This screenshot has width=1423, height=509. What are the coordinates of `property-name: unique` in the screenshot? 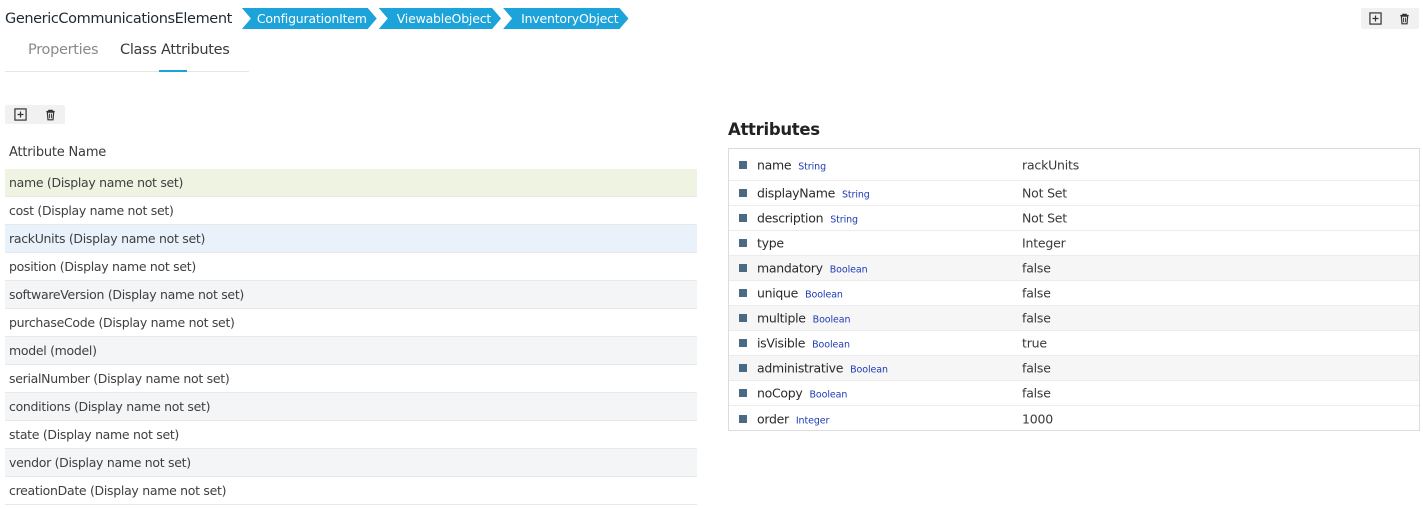 It's located at (778, 293).